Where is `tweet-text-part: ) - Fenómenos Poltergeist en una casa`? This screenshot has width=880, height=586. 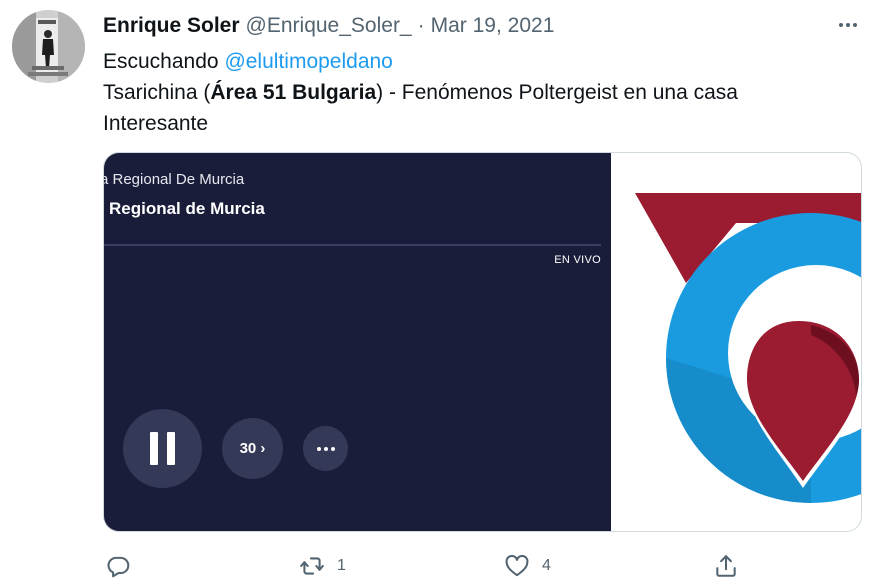 tweet-text-part: ) - Fenómenos Poltergeist en una casa is located at coordinates (557, 92).